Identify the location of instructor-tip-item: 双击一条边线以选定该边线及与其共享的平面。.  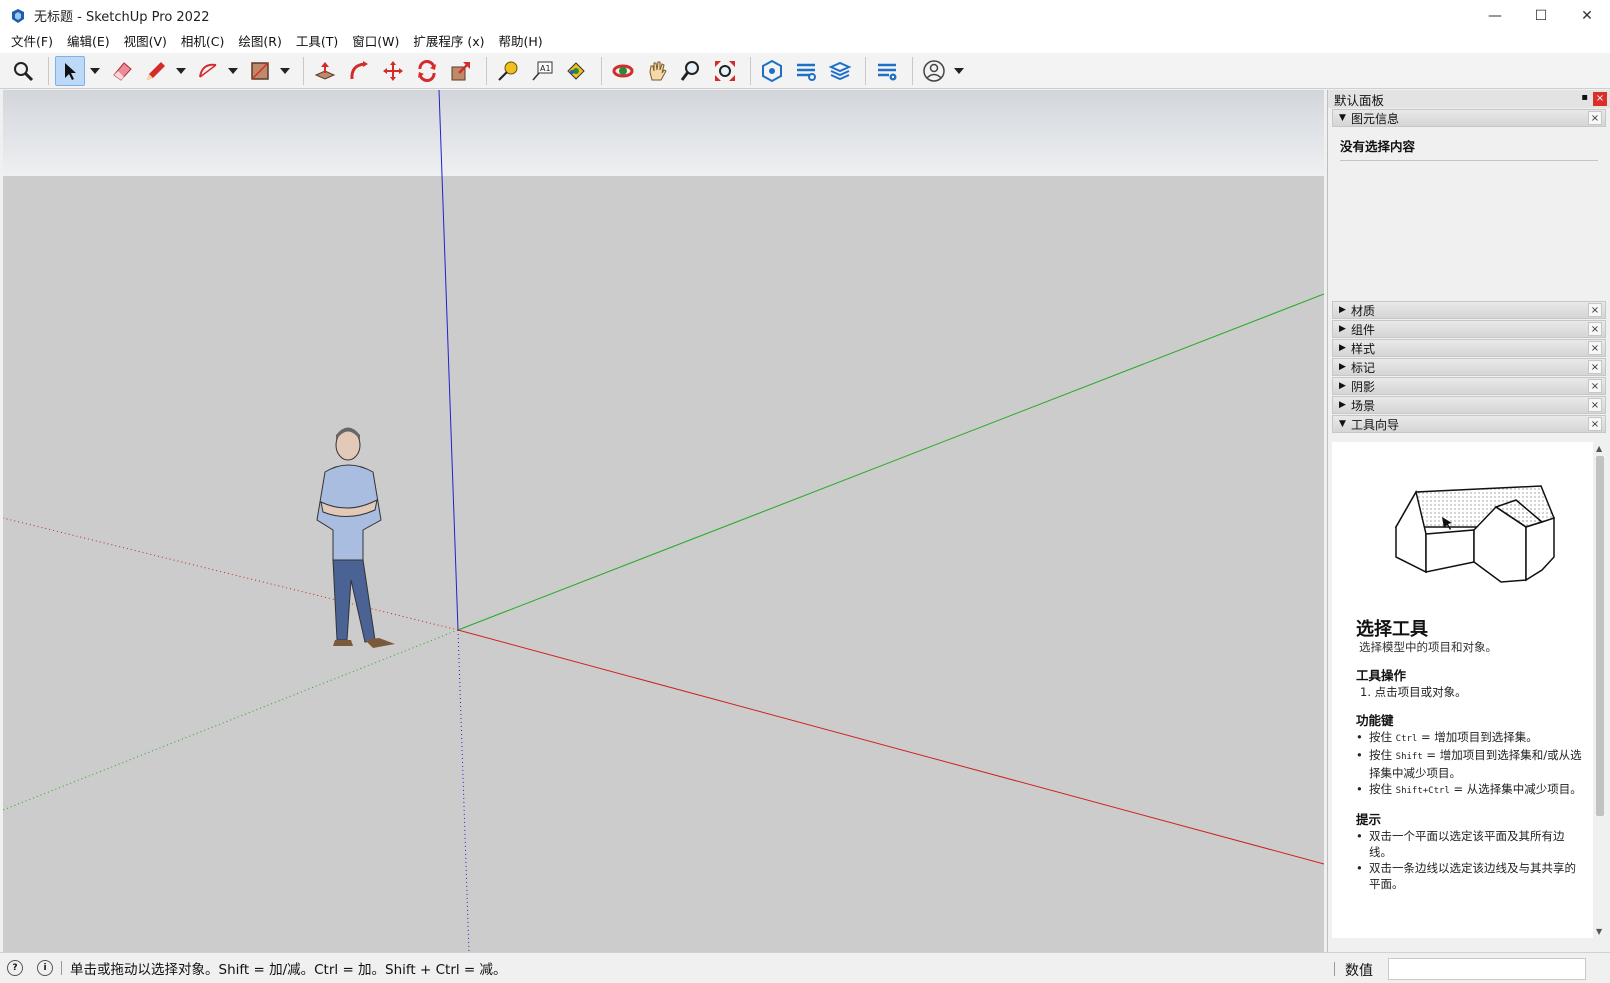
(1469, 876).